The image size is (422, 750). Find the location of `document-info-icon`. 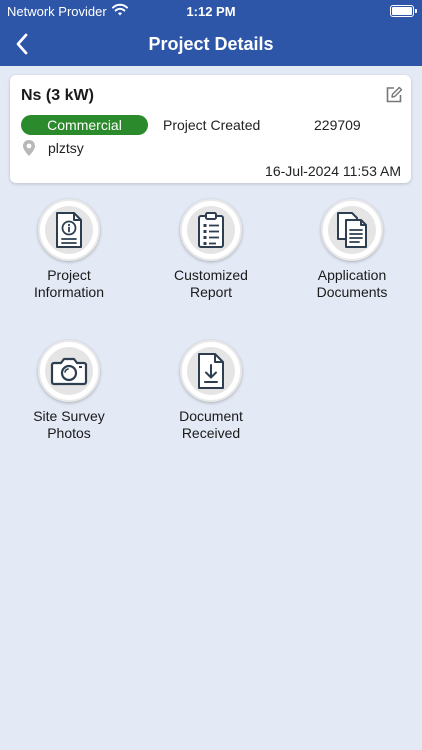

document-info-icon is located at coordinates (69, 230).